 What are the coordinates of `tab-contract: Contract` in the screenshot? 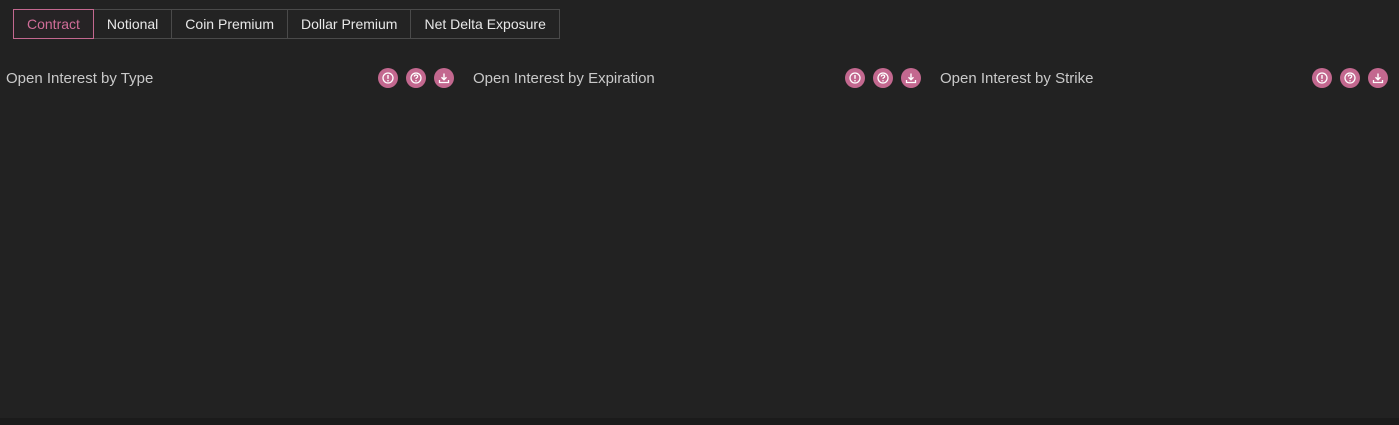 It's located at (53, 24).